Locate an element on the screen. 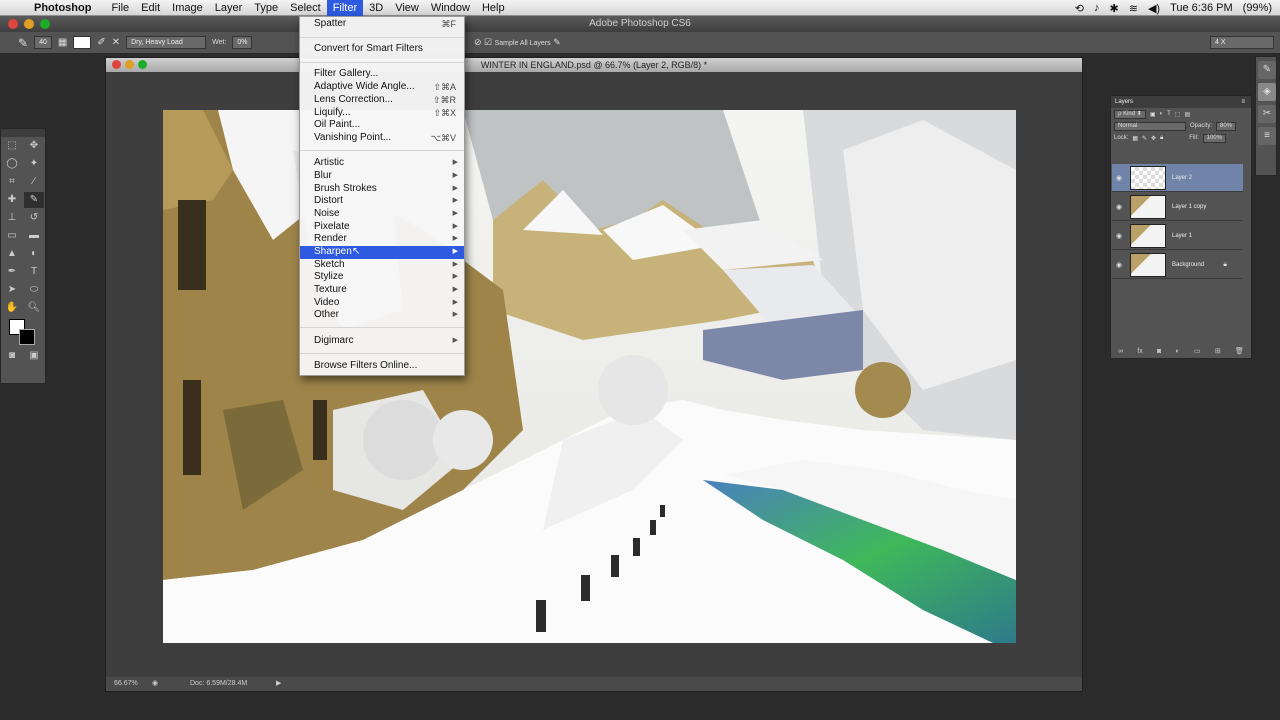  brush-presets-icon: ✎ is located at coordinates (1267, 70).